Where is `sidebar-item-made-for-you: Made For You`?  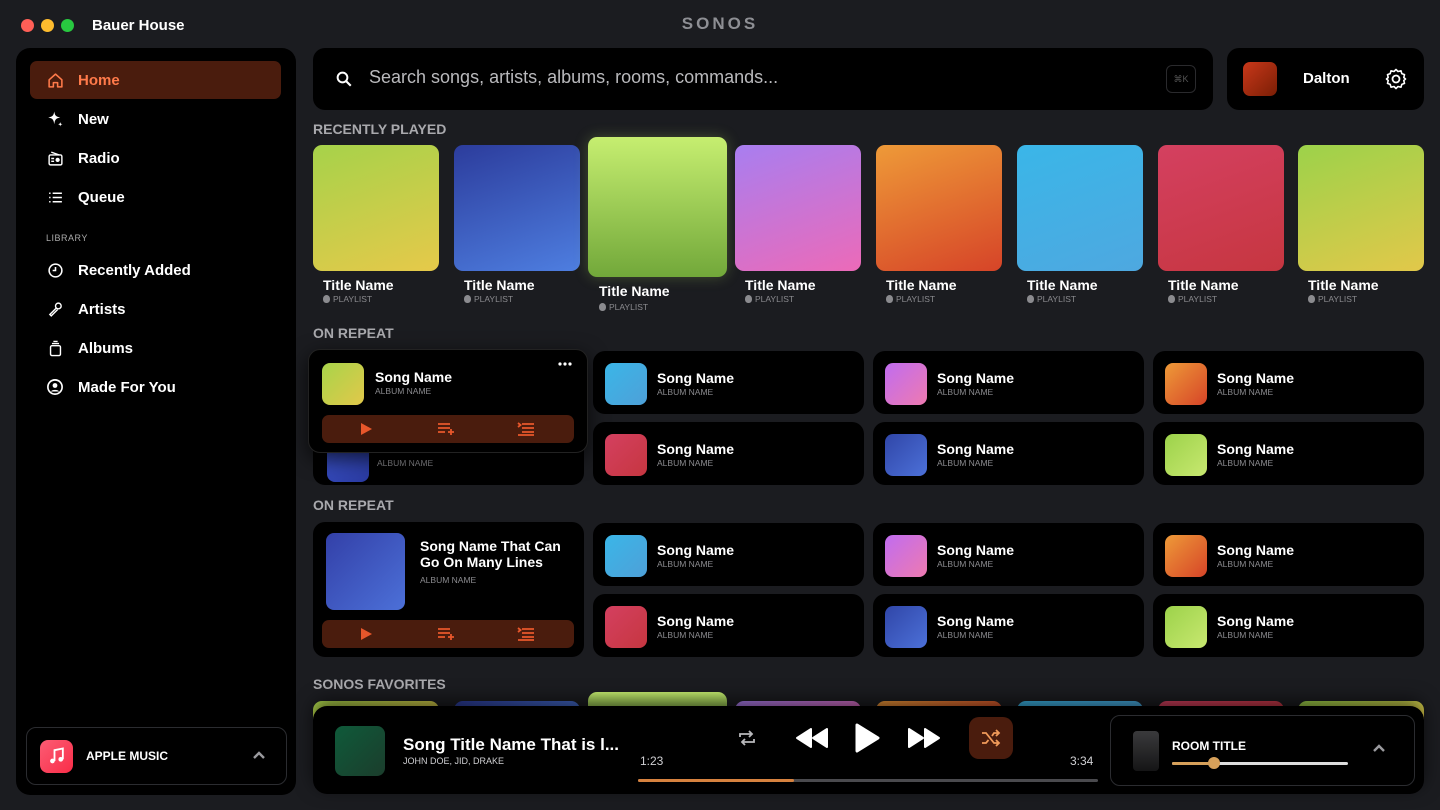
sidebar-item-made-for-you: Made For You is located at coordinates (155, 387).